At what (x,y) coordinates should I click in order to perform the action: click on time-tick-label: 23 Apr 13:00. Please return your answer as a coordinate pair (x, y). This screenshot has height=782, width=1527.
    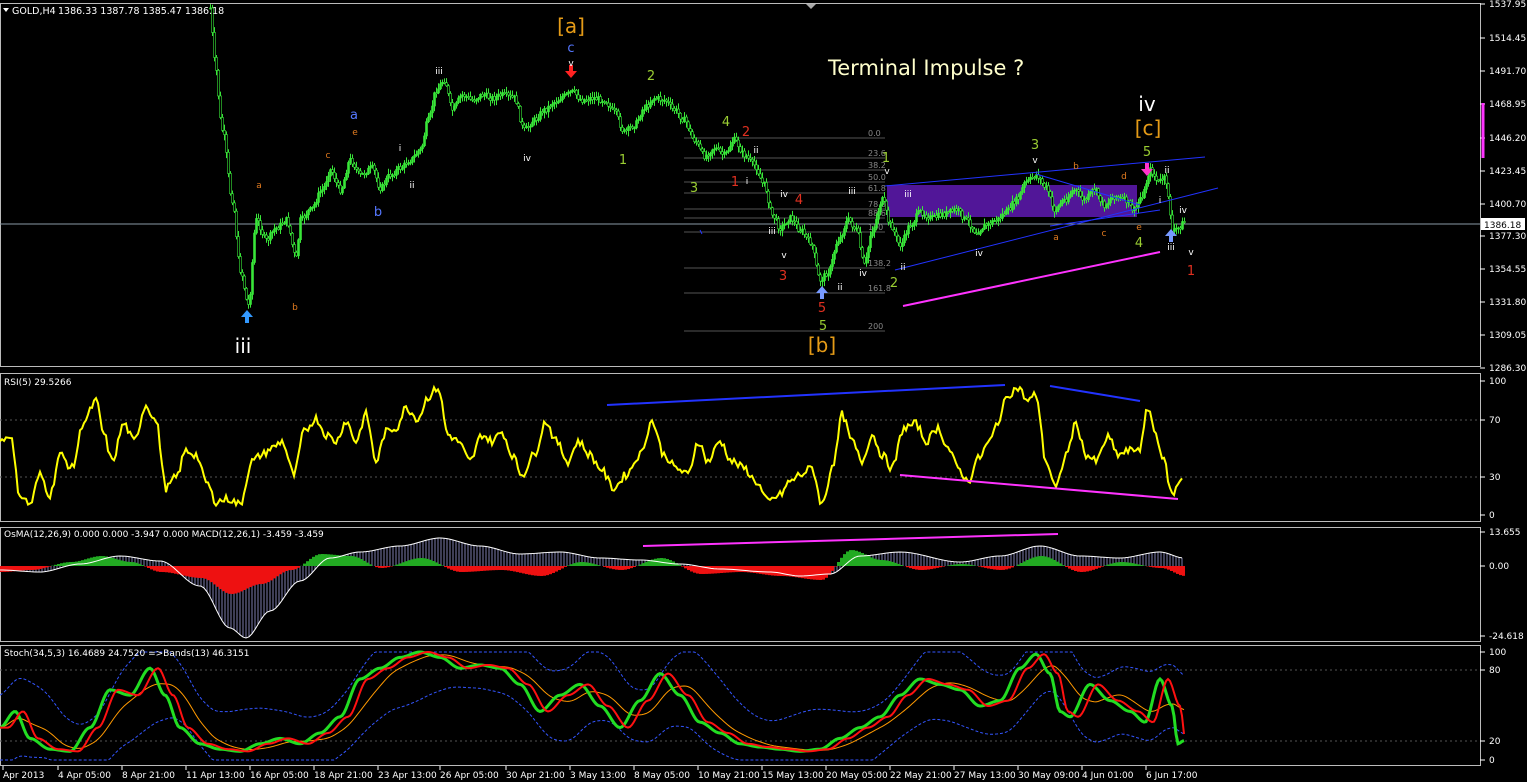
    Looking at the image, I should click on (407, 776).